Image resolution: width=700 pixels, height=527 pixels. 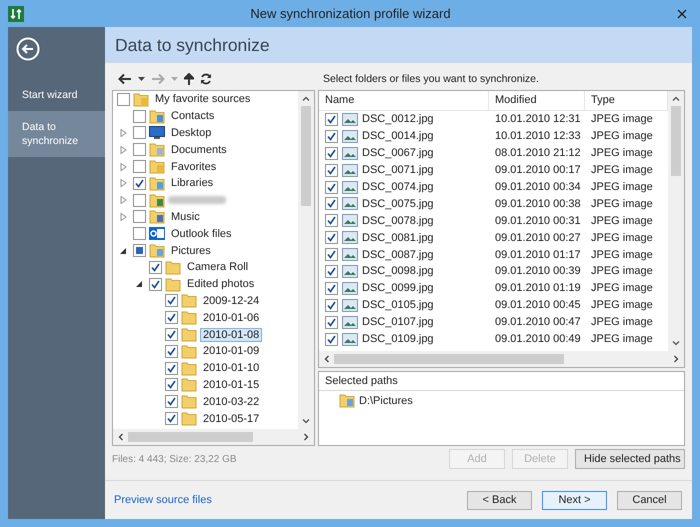 I want to click on path-button: Hide selected paths, so click(x=630, y=459).